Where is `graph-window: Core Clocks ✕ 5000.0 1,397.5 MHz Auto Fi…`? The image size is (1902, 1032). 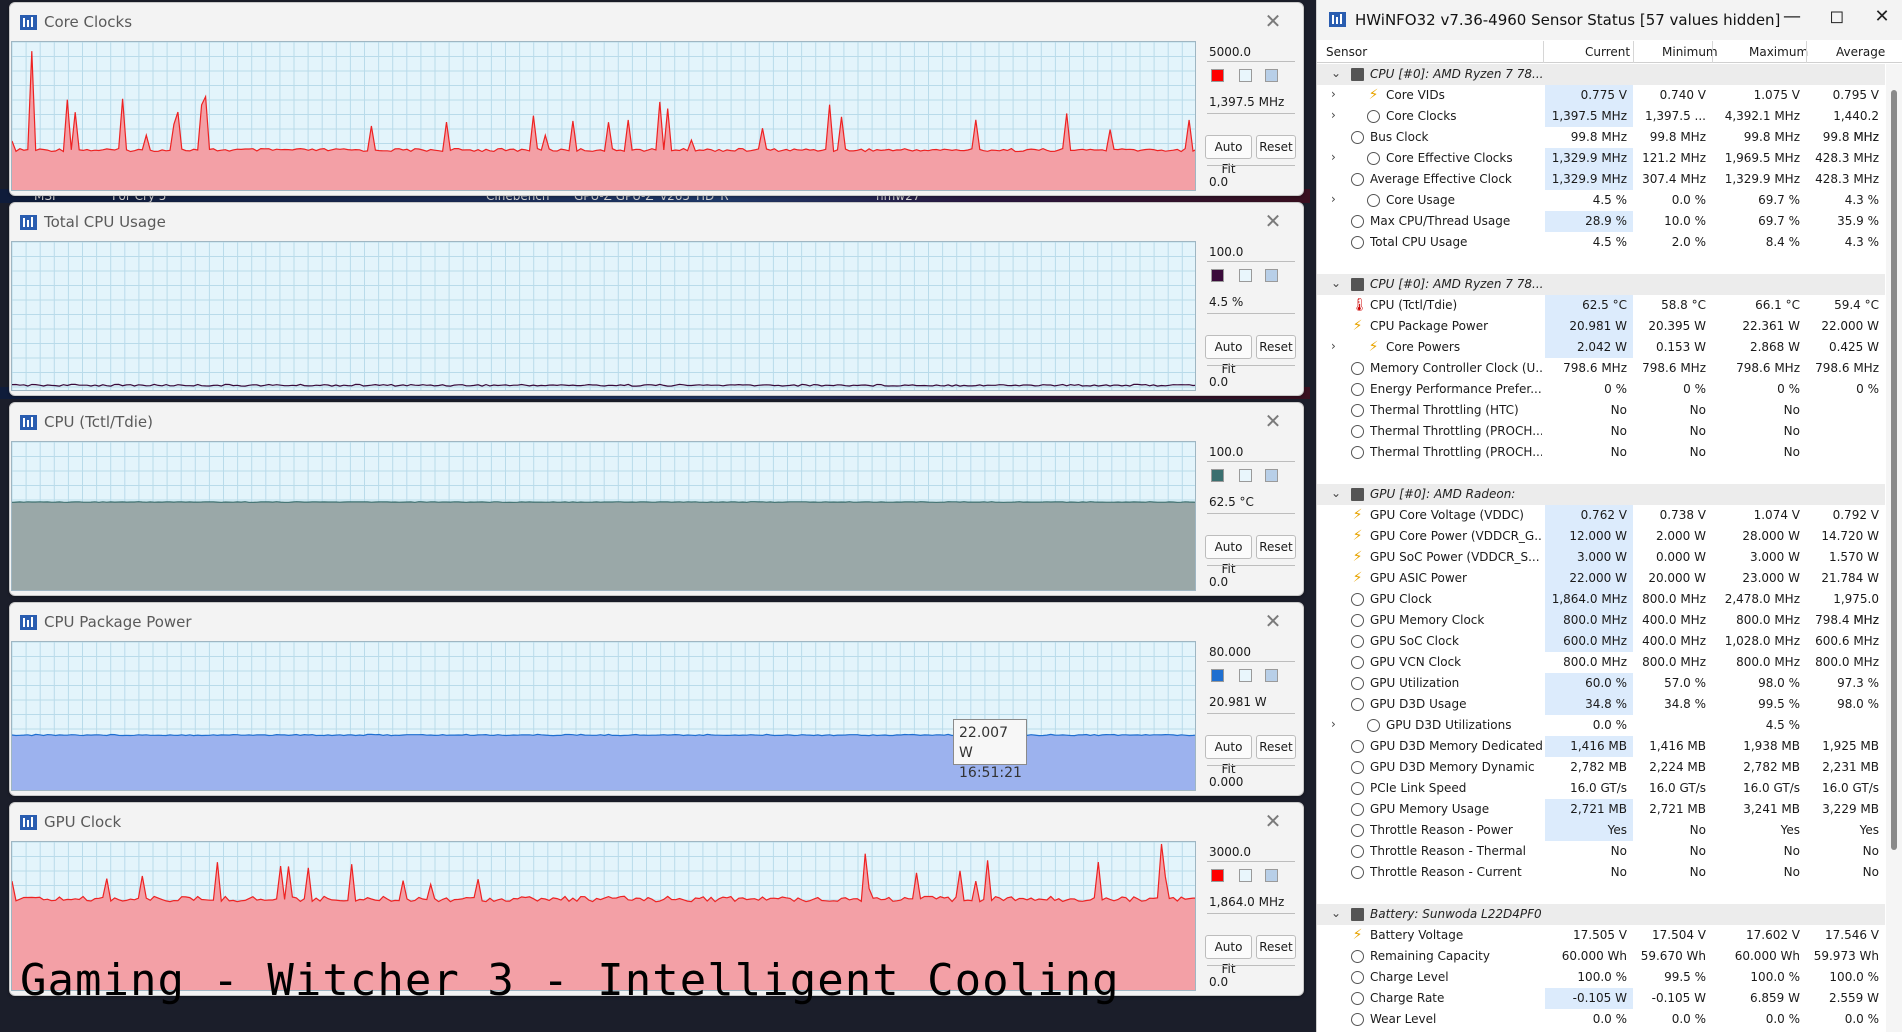
graph-window: Core Clocks ✕ 5000.0 1,397.5 MHz Auto Fi… is located at coordinates (656, 99).